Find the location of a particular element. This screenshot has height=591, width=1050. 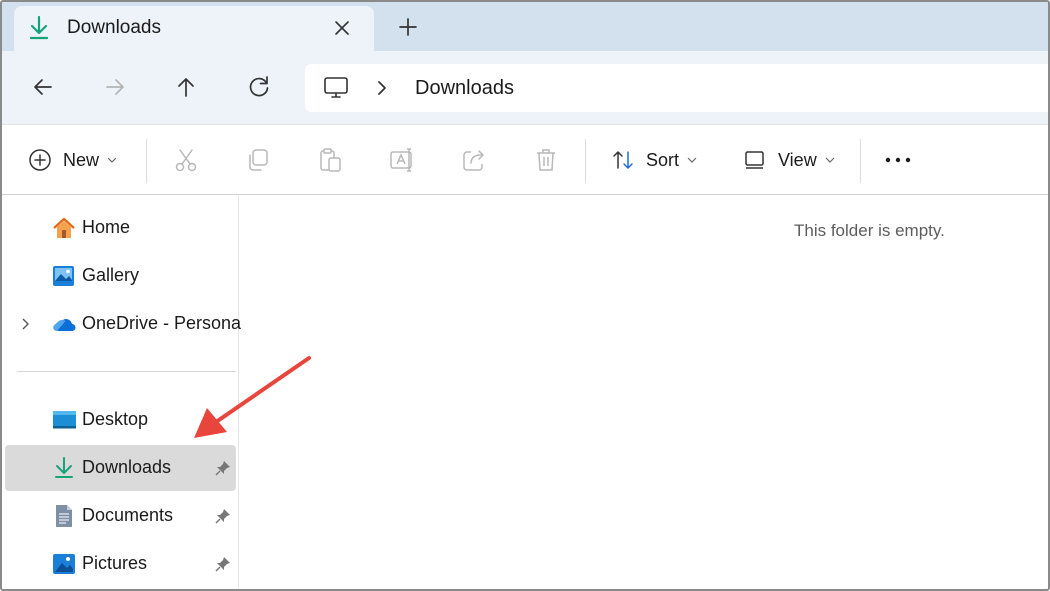

monitor-icon is located at coordinates (336, 88).